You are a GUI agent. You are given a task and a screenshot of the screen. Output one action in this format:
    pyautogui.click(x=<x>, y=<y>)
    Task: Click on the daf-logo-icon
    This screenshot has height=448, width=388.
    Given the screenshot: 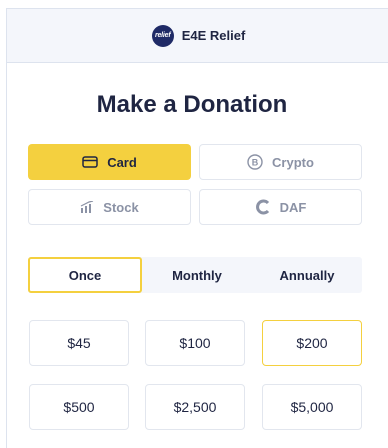 What is the action you would take?
    pyautogui.click(x=263, y=207)
    